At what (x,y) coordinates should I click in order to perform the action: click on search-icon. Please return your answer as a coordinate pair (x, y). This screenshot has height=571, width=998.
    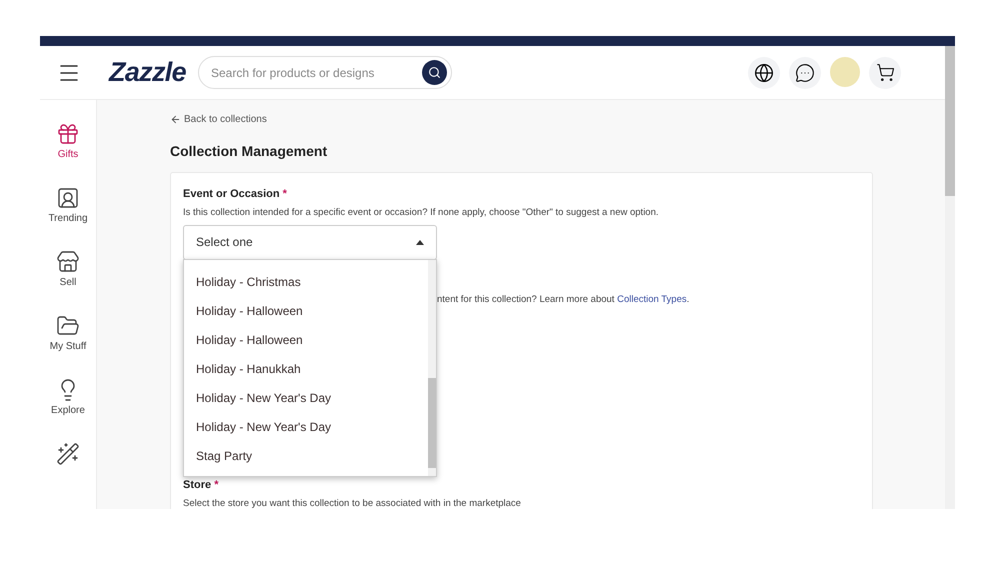
    Looking at the image, I should click on (434, 72).